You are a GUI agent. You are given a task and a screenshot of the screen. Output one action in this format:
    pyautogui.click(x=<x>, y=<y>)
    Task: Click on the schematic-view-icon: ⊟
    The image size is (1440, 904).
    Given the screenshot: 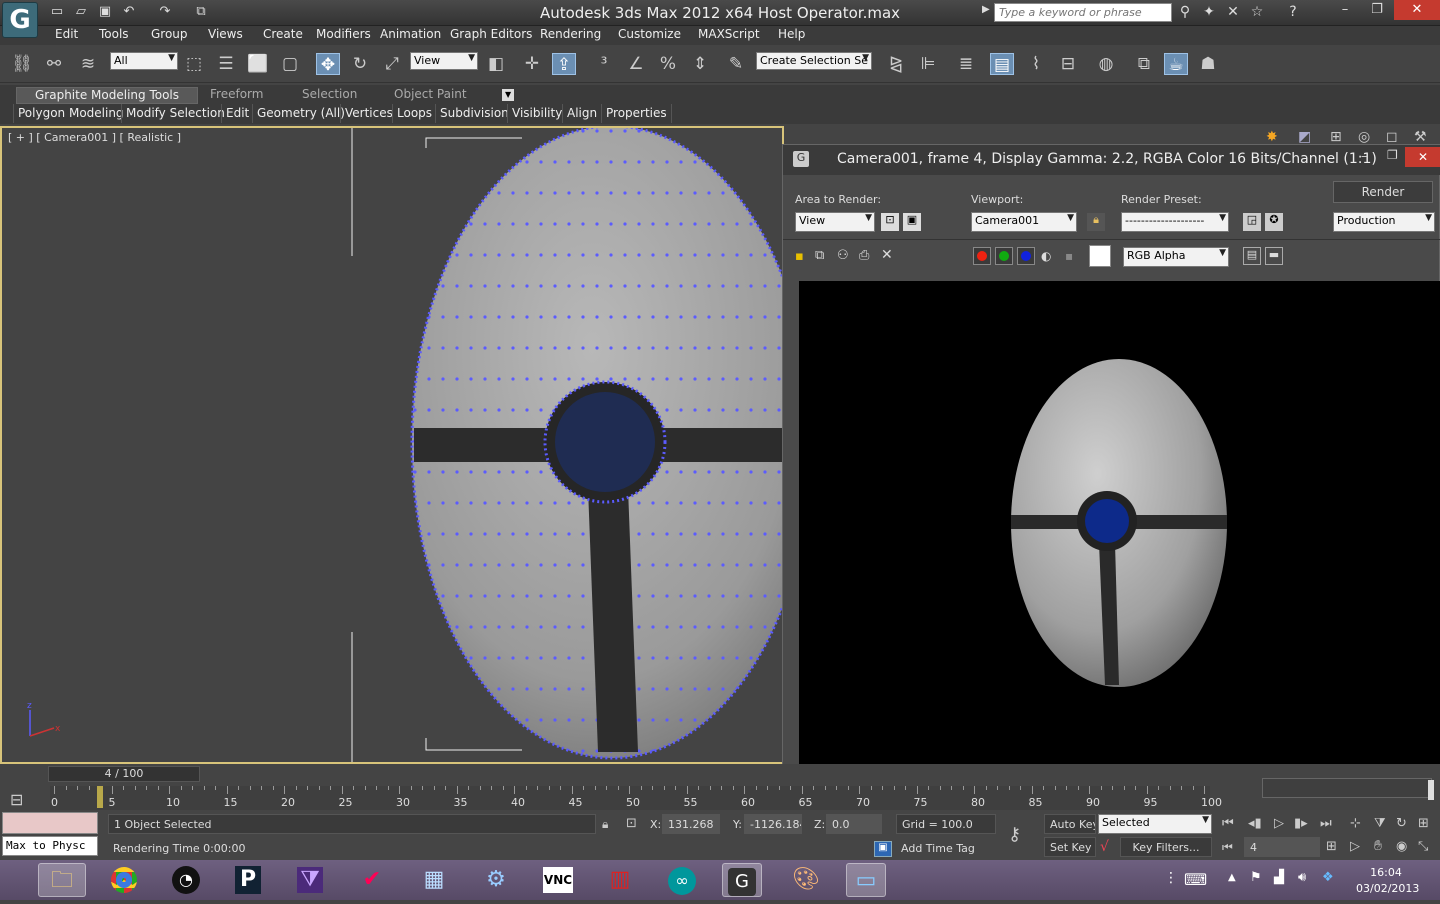 What is the action you would take?
    pyautogui.click(x=1068, y=64)
    